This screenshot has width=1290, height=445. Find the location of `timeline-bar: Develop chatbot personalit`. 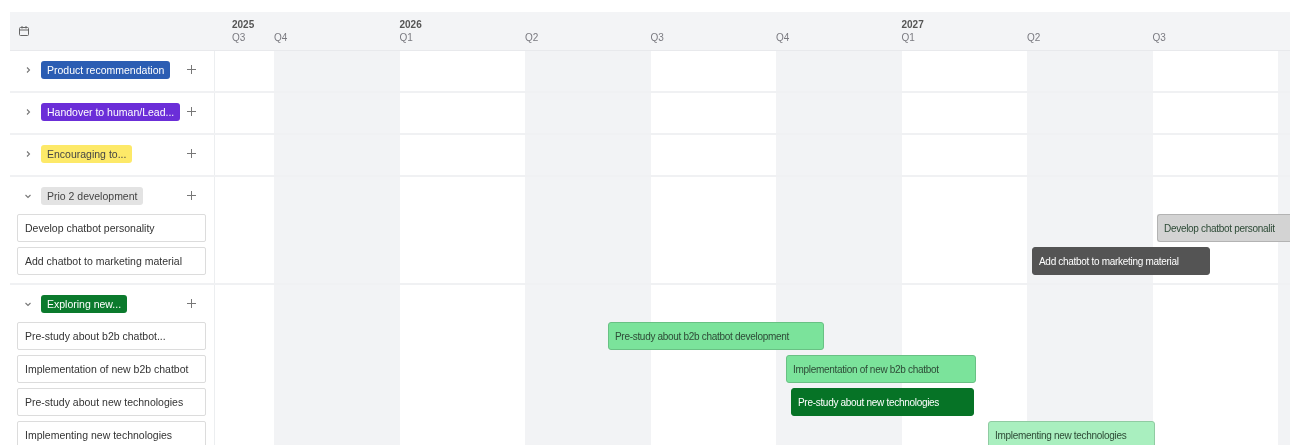

timeline-bar: Develop chatbot personalit is located at coordinates (1223, 228).